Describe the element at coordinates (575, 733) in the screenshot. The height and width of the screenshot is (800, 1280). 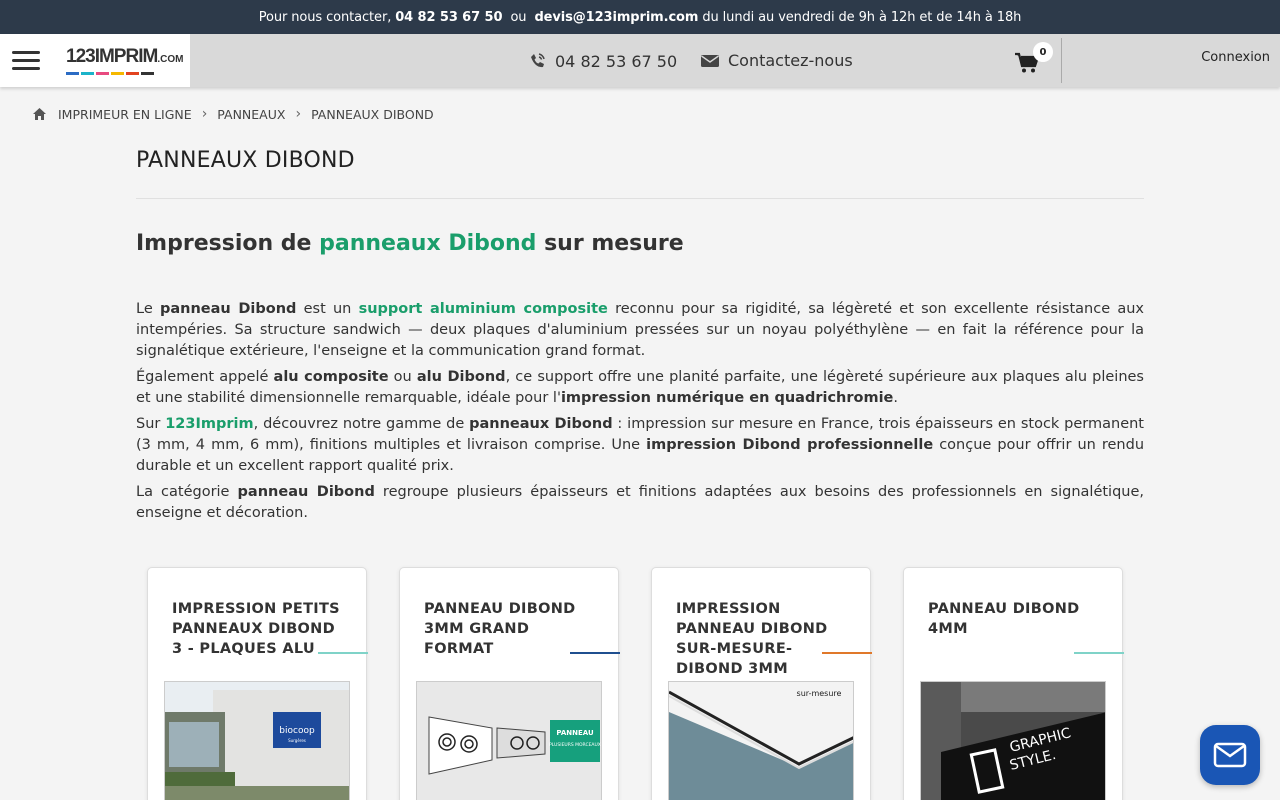
I see `product-image-text: PANNEAU` at that location.